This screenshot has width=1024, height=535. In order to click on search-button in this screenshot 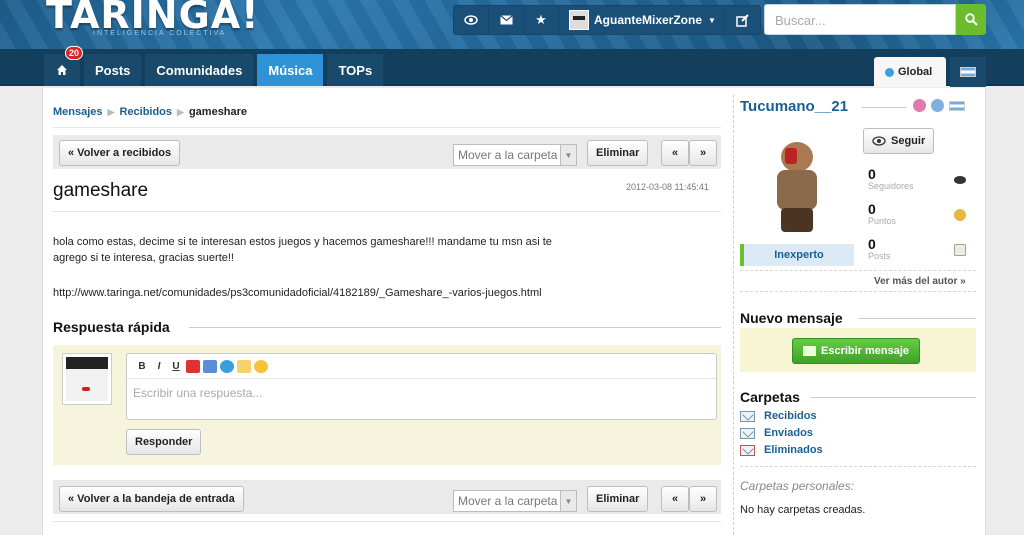, I will do `click(971, 19)`.